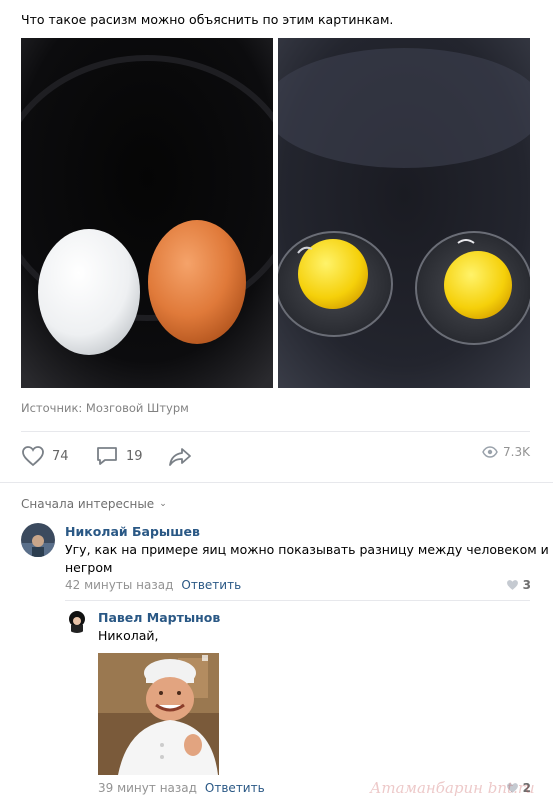 This screenshot has width=553, height=806. What do you see at coordinates (107, 456) in the screenshot?
I see `comment-icon` at bounding box center [107, 456].